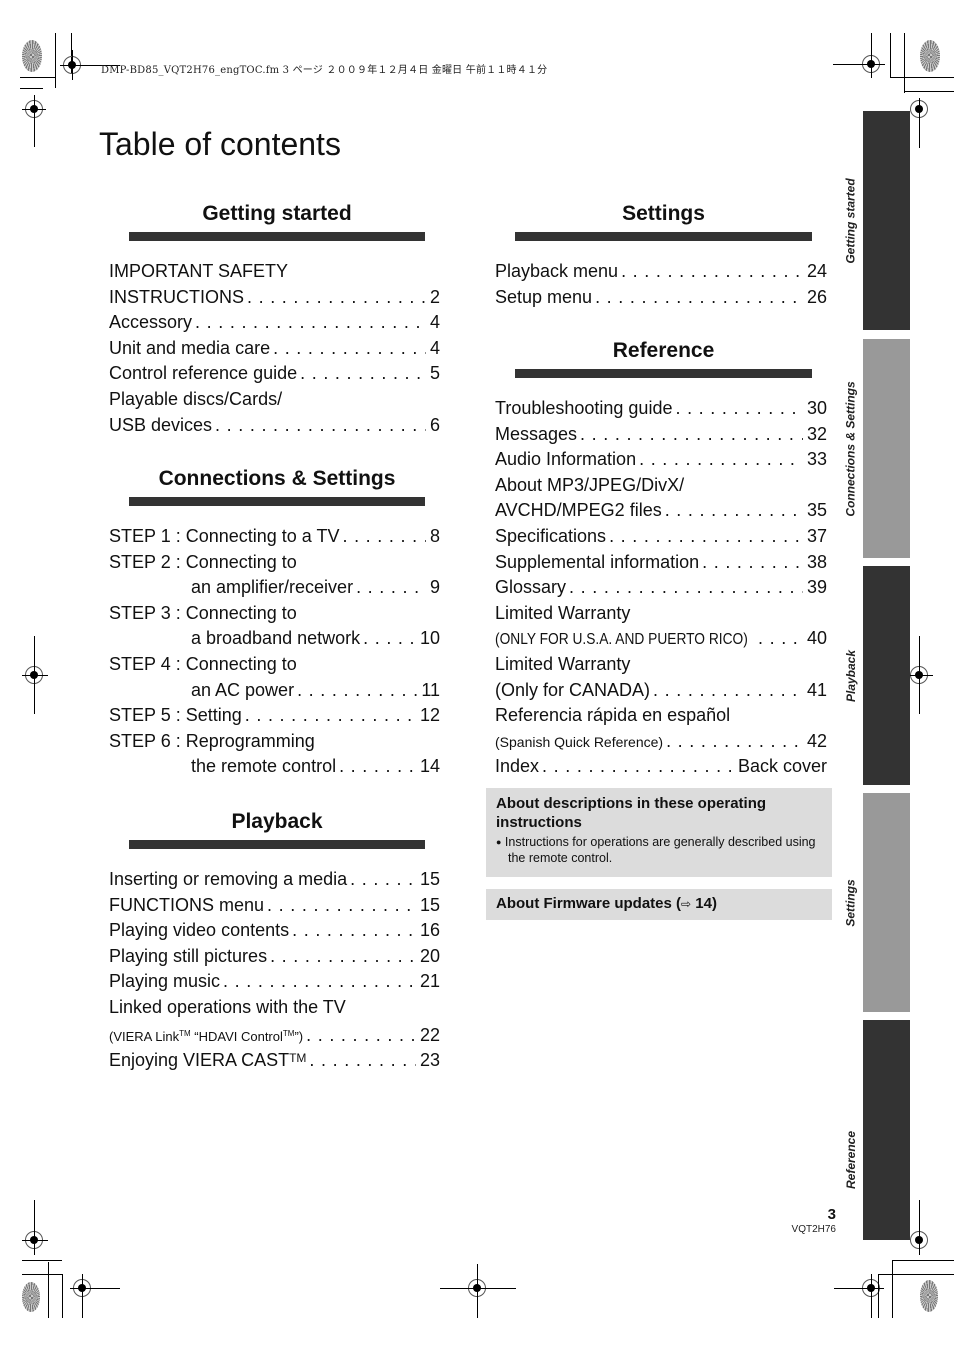  Describe the element at coordinates (434, 296) in the screenshot. I see `page-number: 2` at that location.